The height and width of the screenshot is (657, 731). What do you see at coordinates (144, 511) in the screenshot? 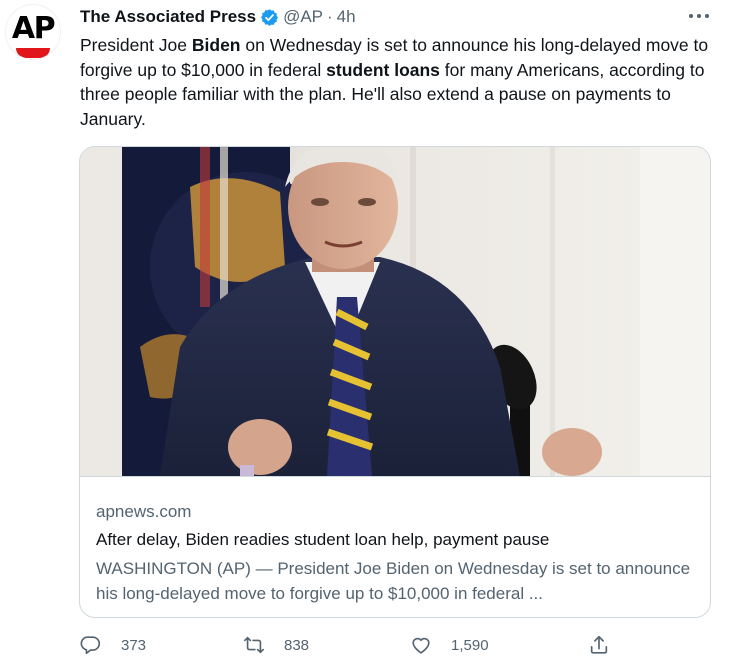
I see `card-domain: apnews.com` at bounding box center [144, 511].